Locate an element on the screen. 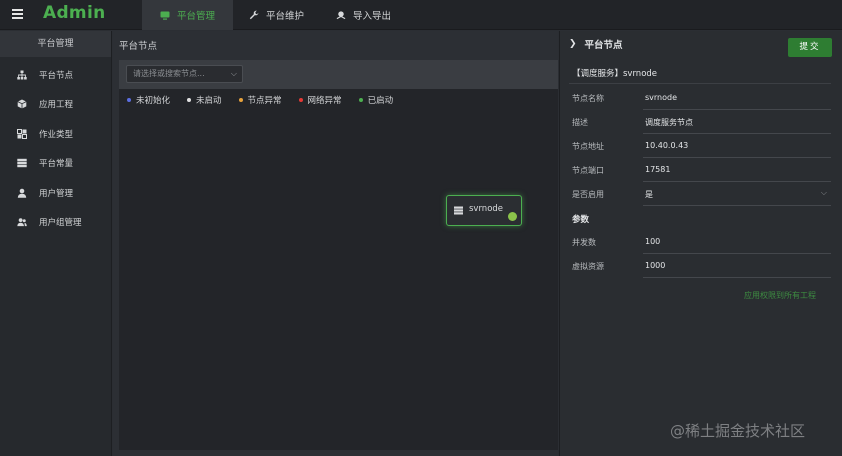  app-title: Admin is located at coordinates (74, 13).